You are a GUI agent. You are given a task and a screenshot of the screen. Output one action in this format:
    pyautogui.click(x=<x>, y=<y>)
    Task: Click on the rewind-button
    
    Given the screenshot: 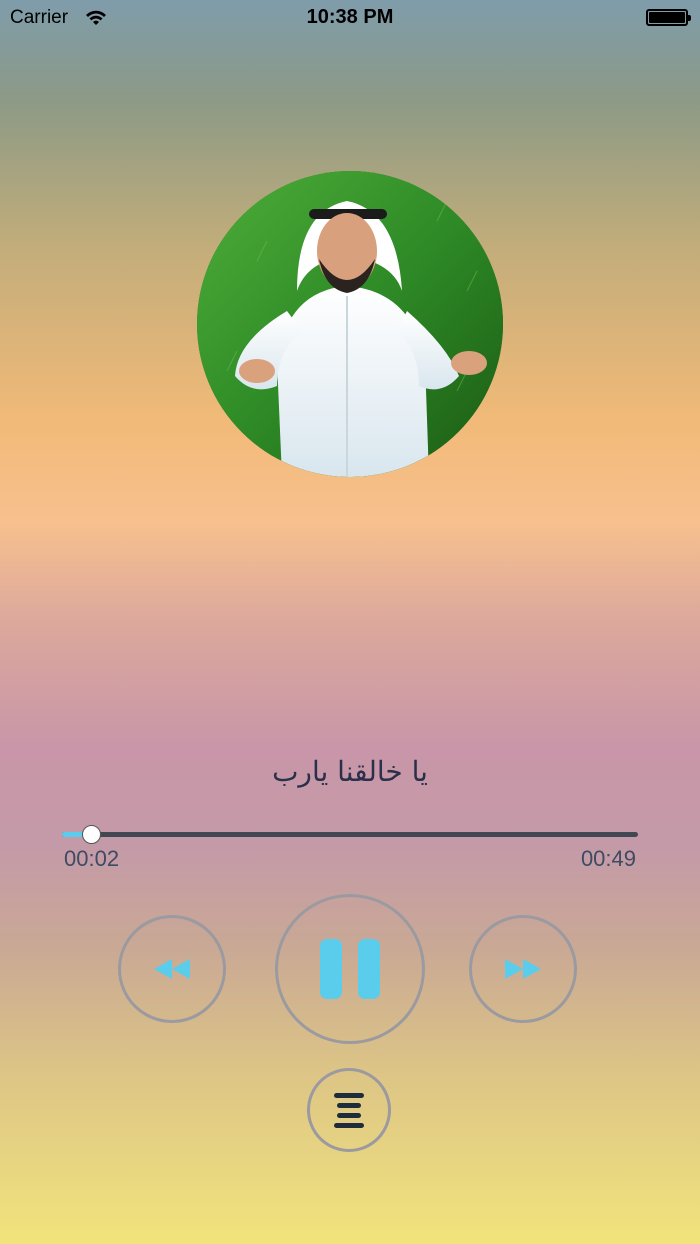 What is the action you would take?
    pyautogui.click(x=172, y=969)
    